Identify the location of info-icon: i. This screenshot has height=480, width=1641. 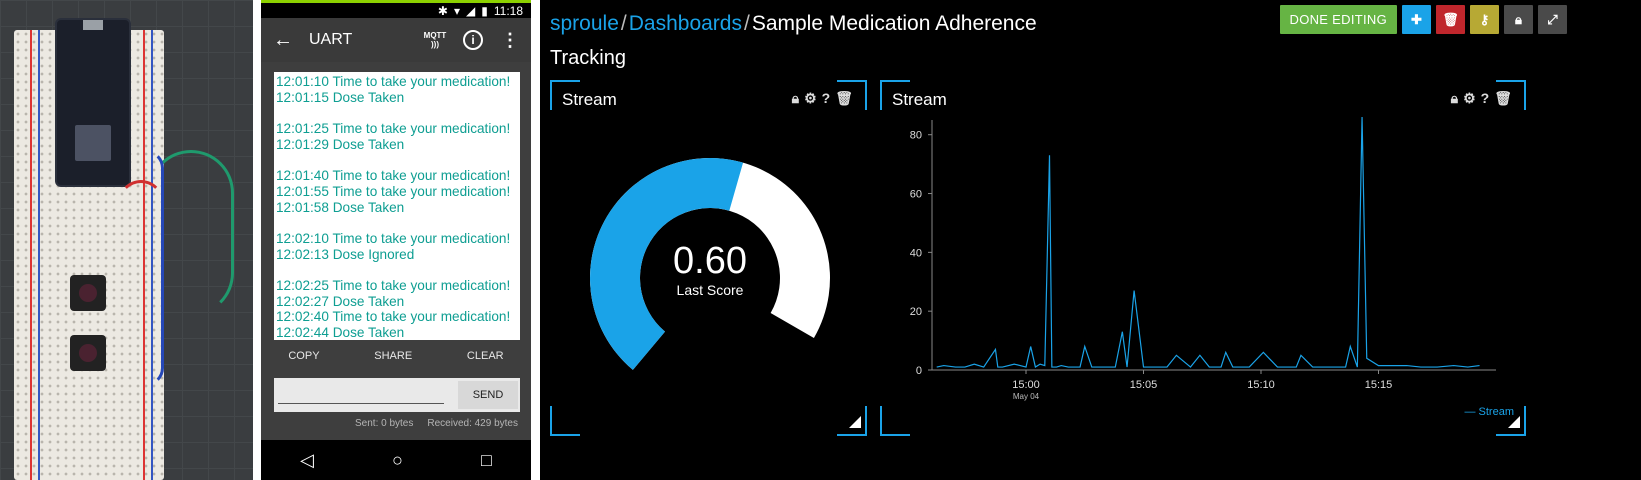
(473, 40).